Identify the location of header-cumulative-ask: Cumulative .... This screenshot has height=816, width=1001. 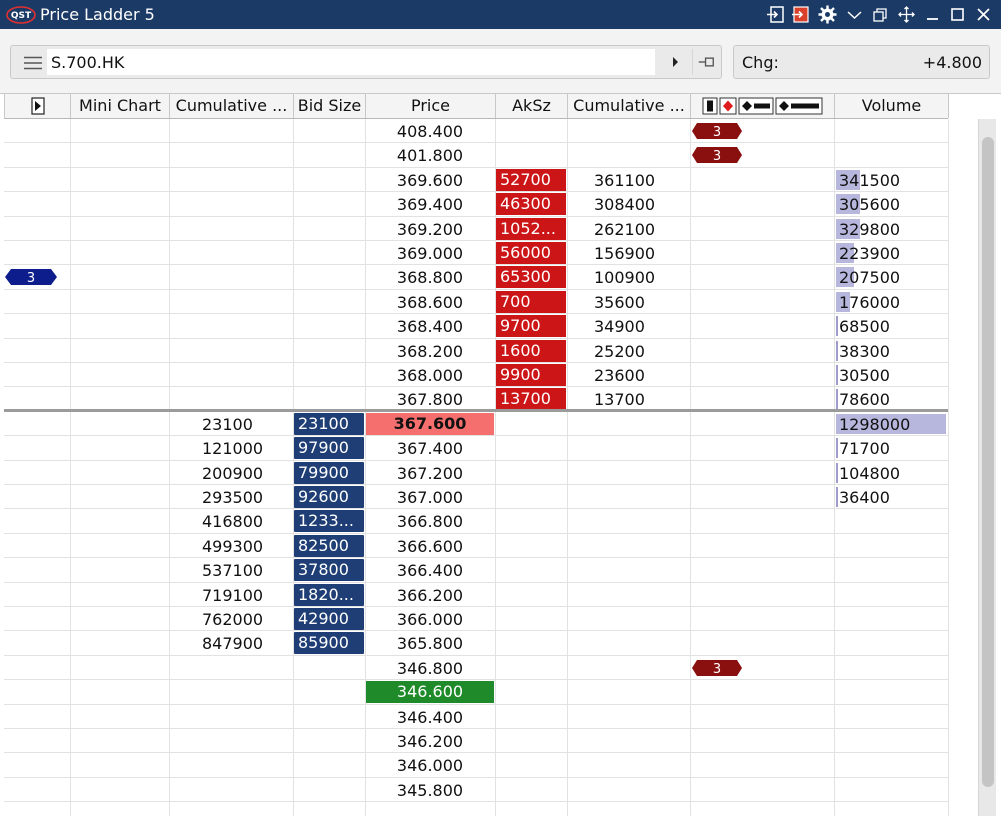
(629, 106).